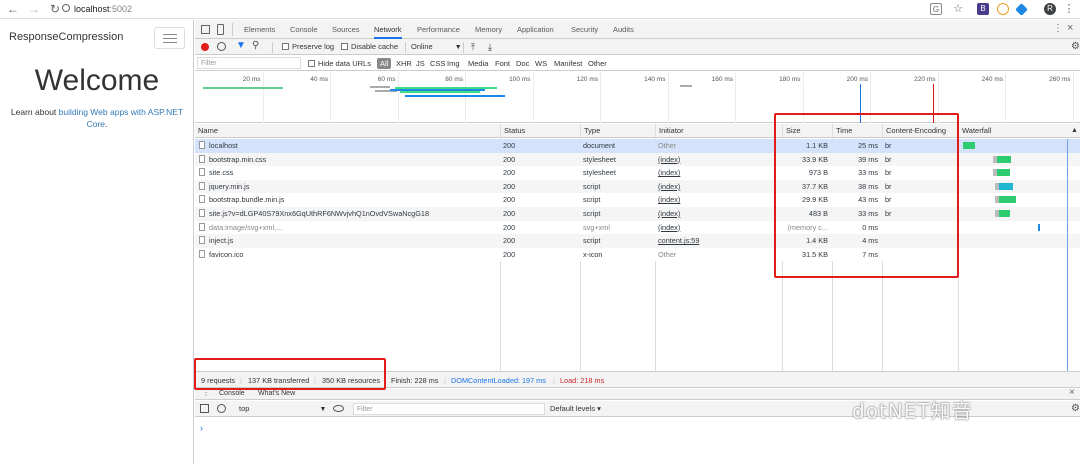 The height and width of the screenshot is (464, 1080). Describe the element at coordinates (319, 79) in the screenshot. I see `ruler-tick-label: 40 ms` at that location.